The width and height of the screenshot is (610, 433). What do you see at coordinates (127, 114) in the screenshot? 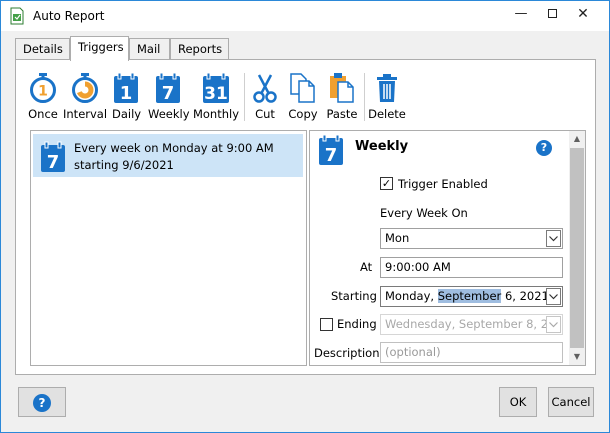
I see `daily-label: Daily` at bounding box center [127, 114].